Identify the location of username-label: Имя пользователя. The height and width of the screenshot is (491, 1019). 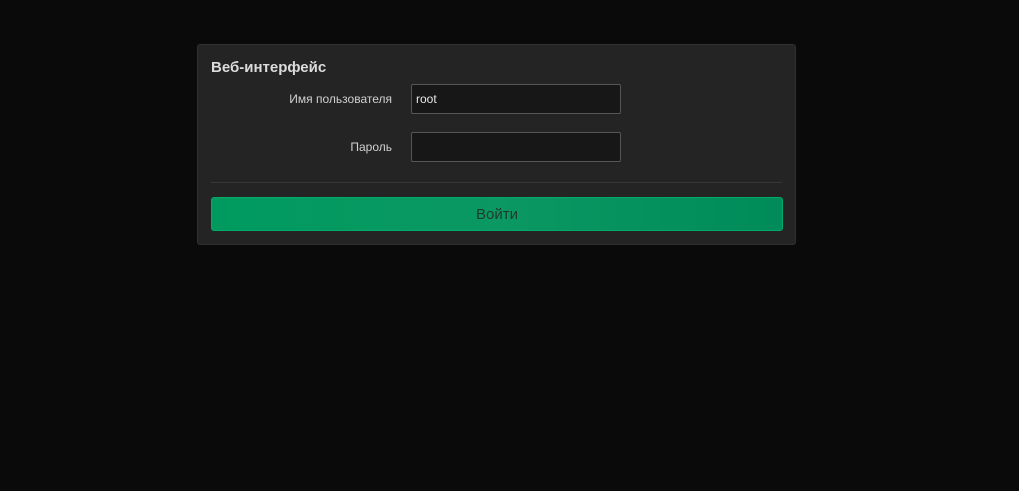
(340, 99).